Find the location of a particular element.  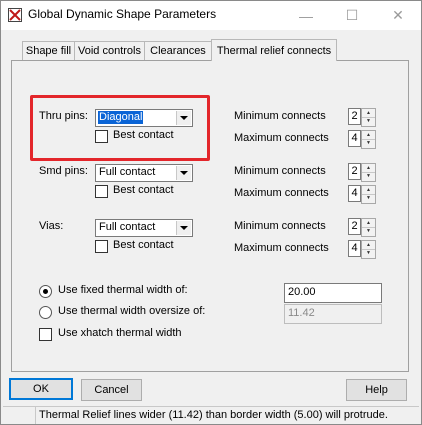

fixed-width-label: Use fixed thermal width of: is located at coordinates (123, 290).